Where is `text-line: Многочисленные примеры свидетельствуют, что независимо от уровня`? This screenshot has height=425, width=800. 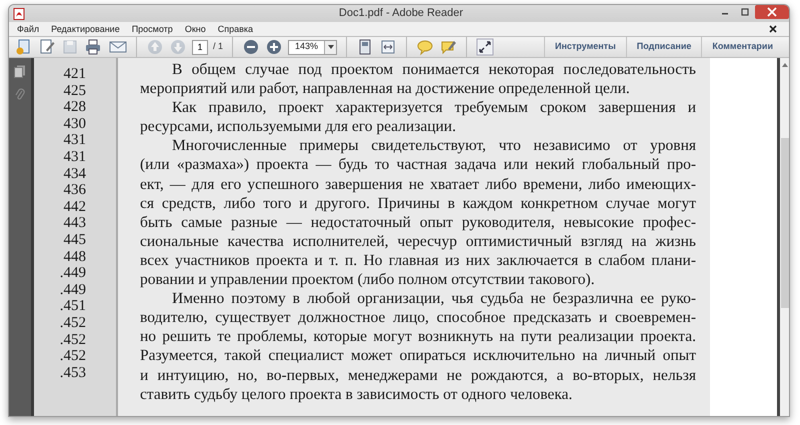 text-line: Многочисленные примеры свидетельствуют, что независимо от уровня is located at coordinates (433, 146).